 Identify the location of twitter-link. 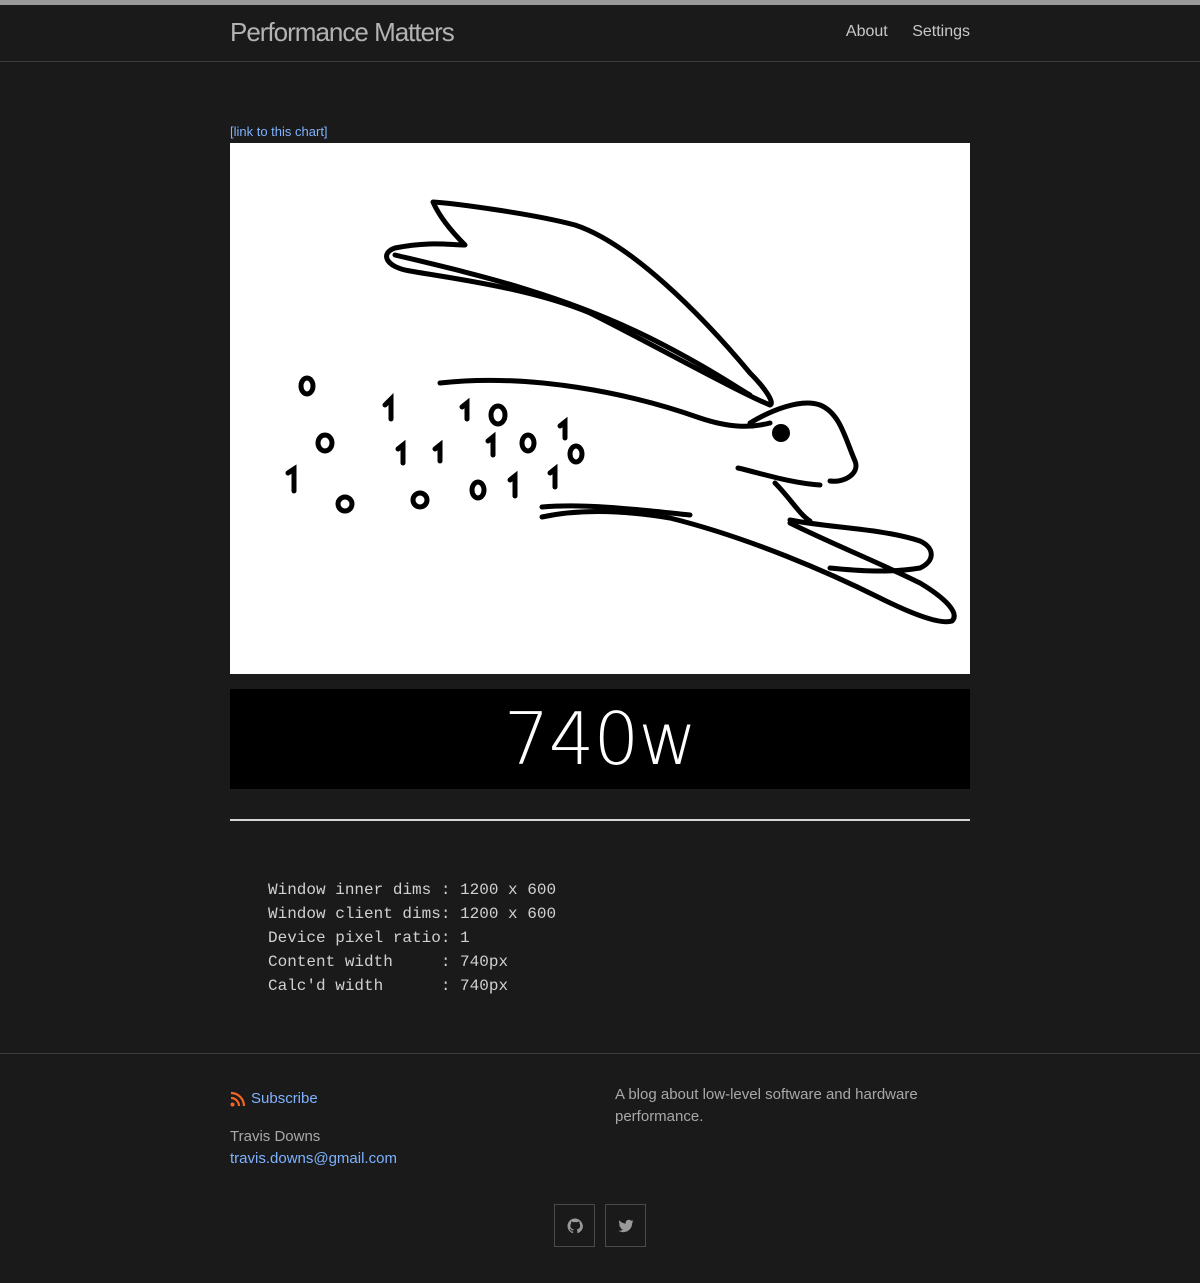
(625, 1225).